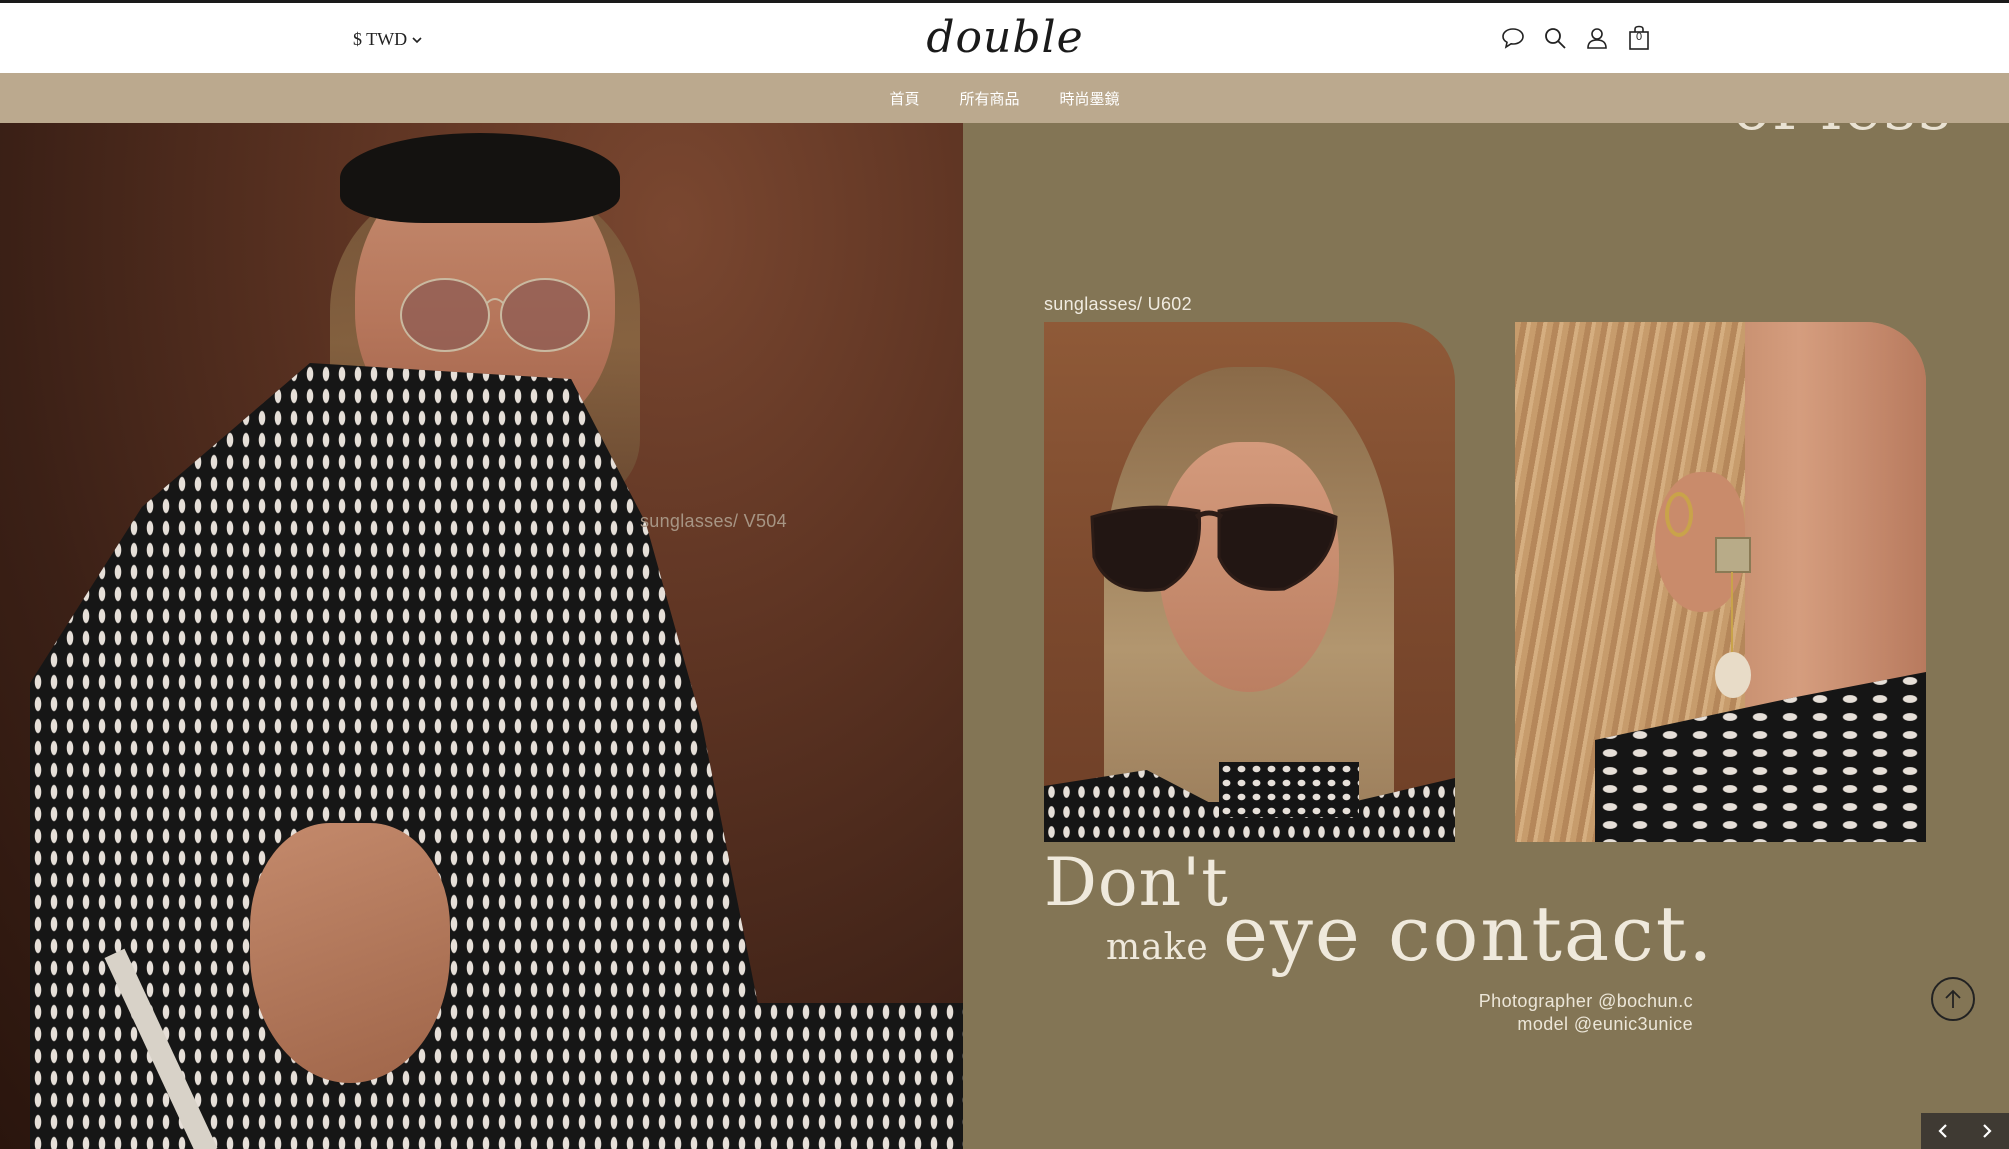 This screenshot has height=1149, width=2009. I want to click on currency-label: $ TWD, so click(380, 39).